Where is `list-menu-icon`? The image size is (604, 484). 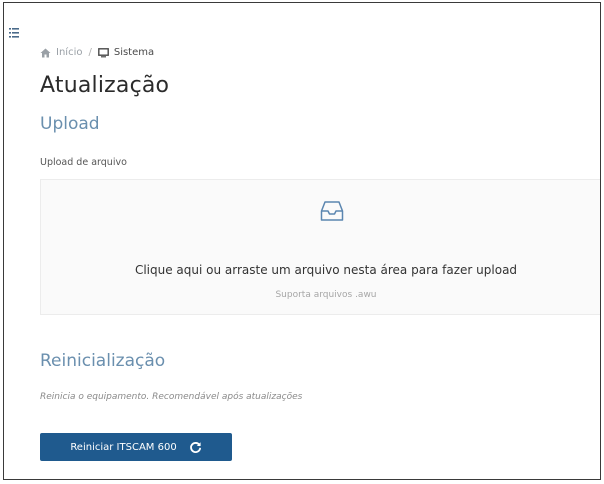
list-menu-icon is located at coordinates (14, 33).